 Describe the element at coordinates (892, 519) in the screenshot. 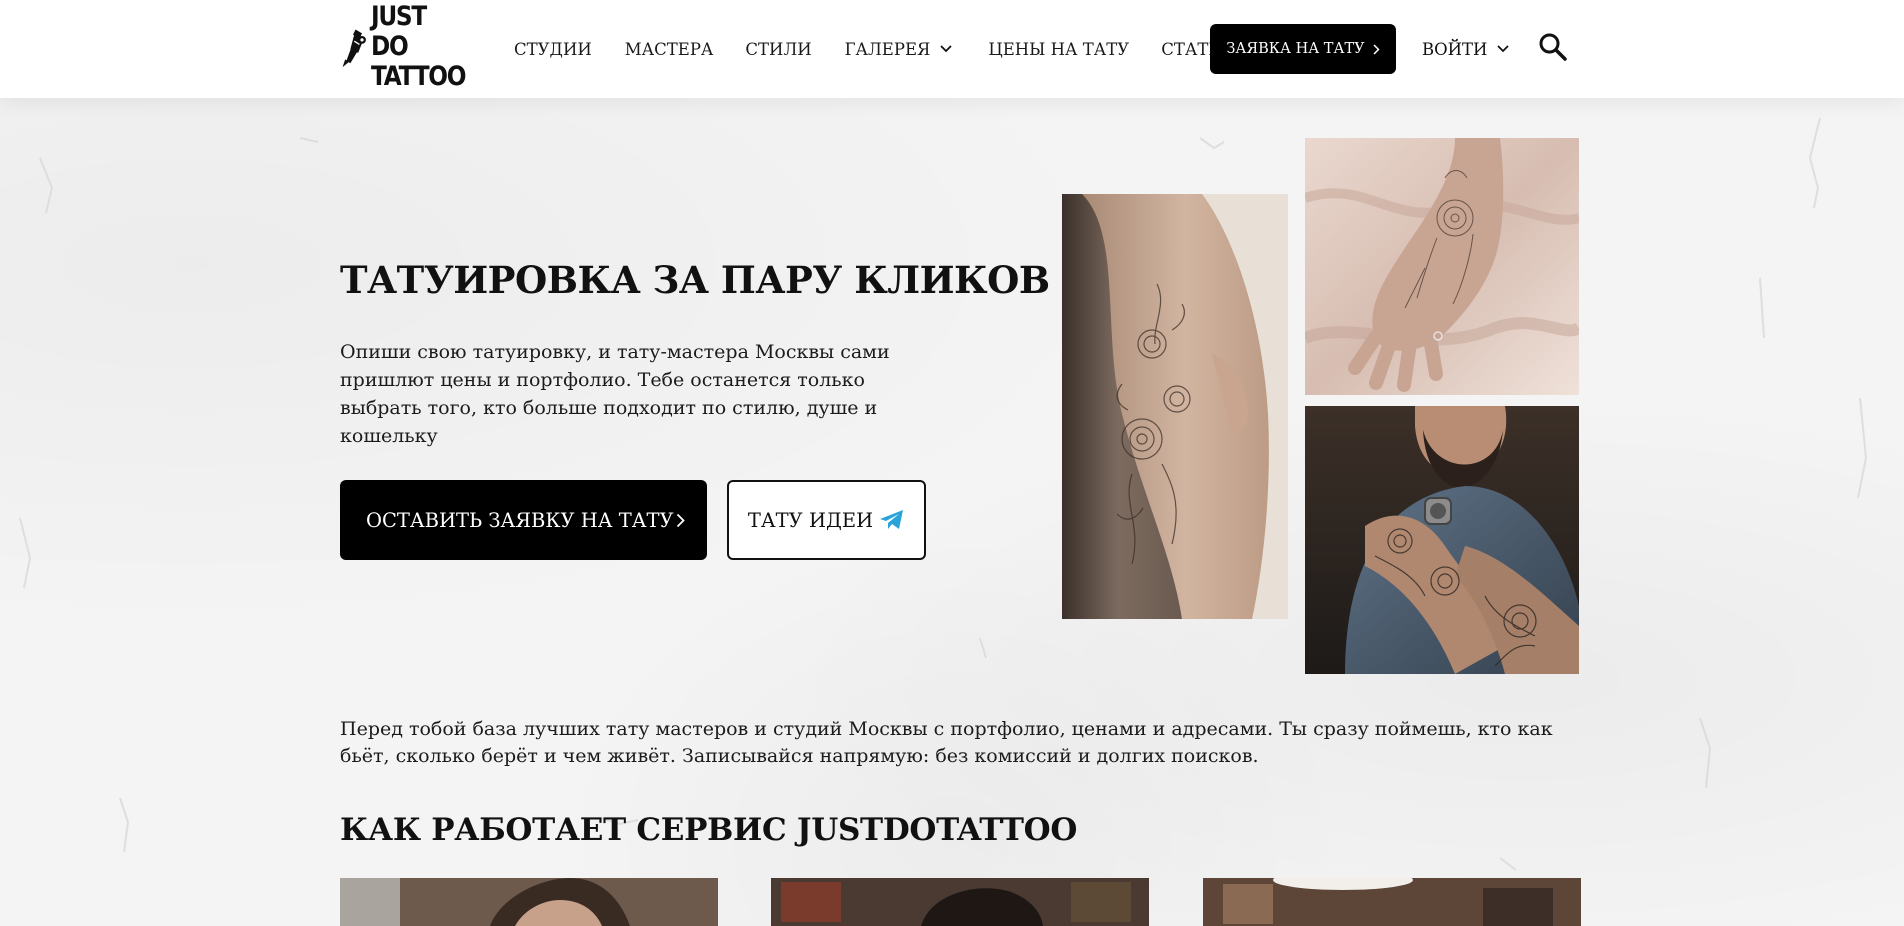

I see `telegram-icon` at that location.